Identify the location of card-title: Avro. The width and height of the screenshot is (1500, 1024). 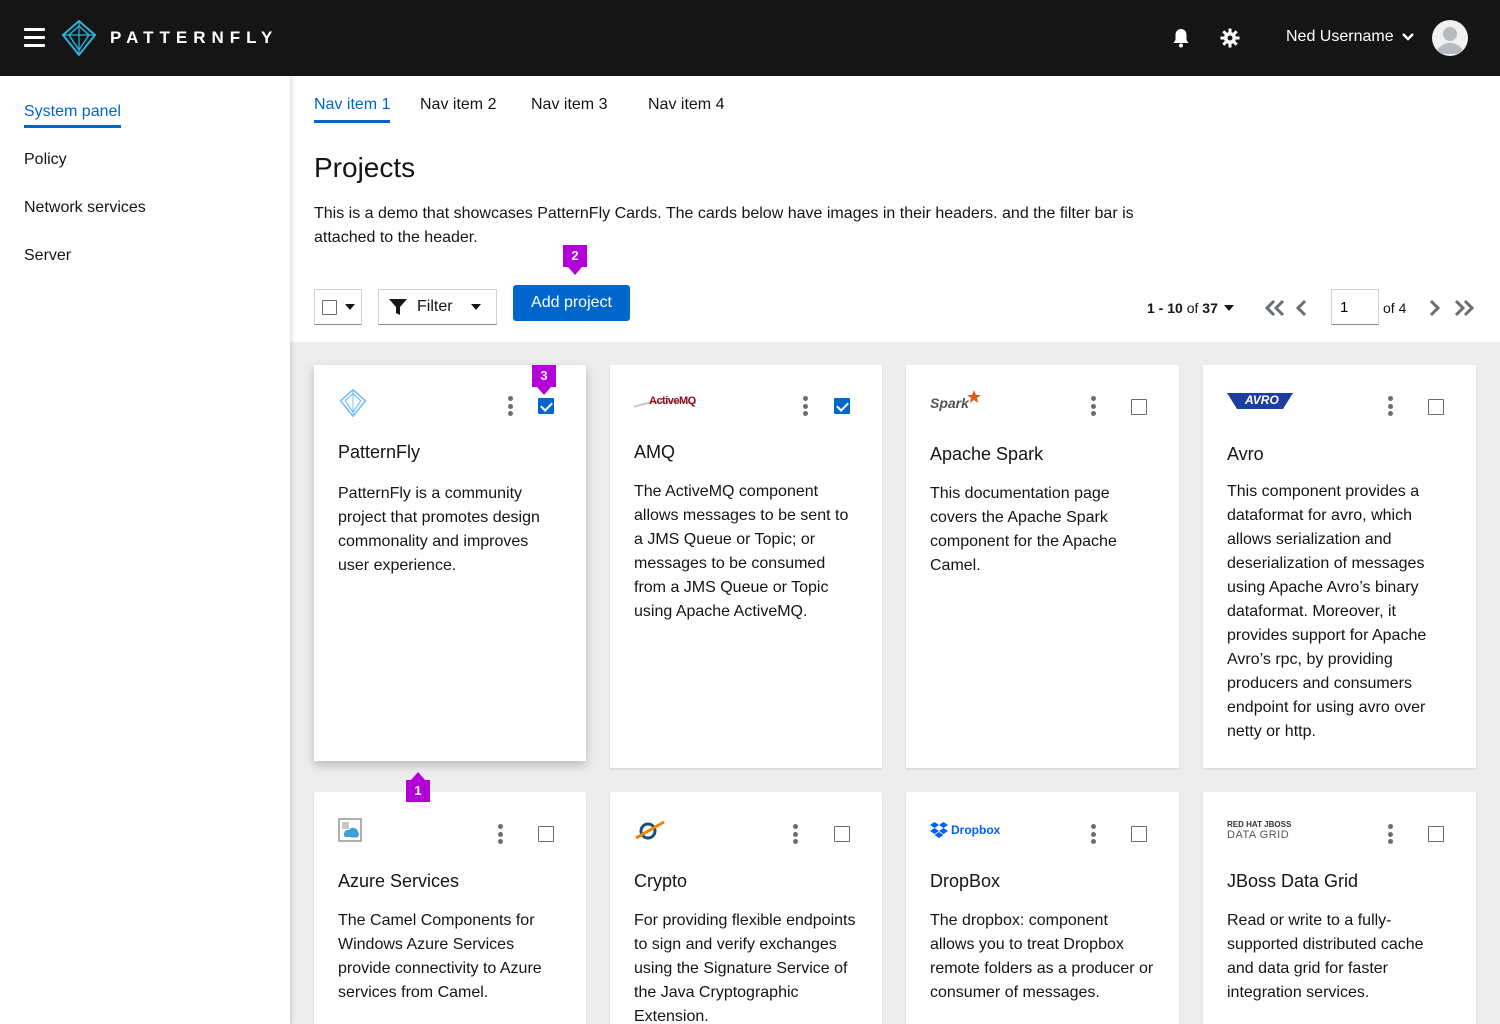
(1245, 454).